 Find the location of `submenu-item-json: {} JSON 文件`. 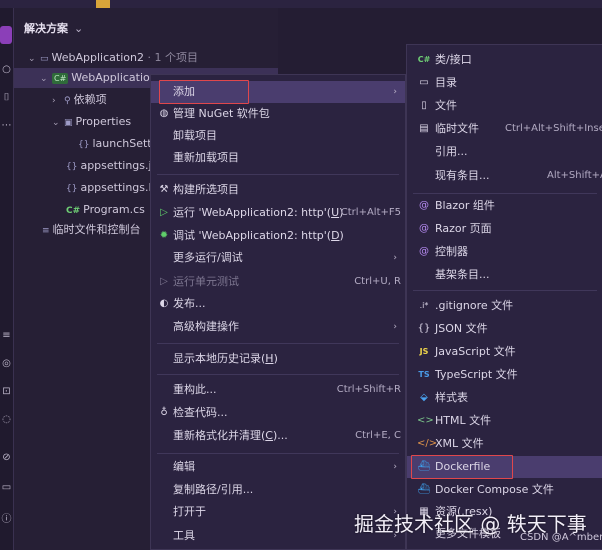

submenu-item-json: {} JSON 文件 is located at coordinates (504, 329).